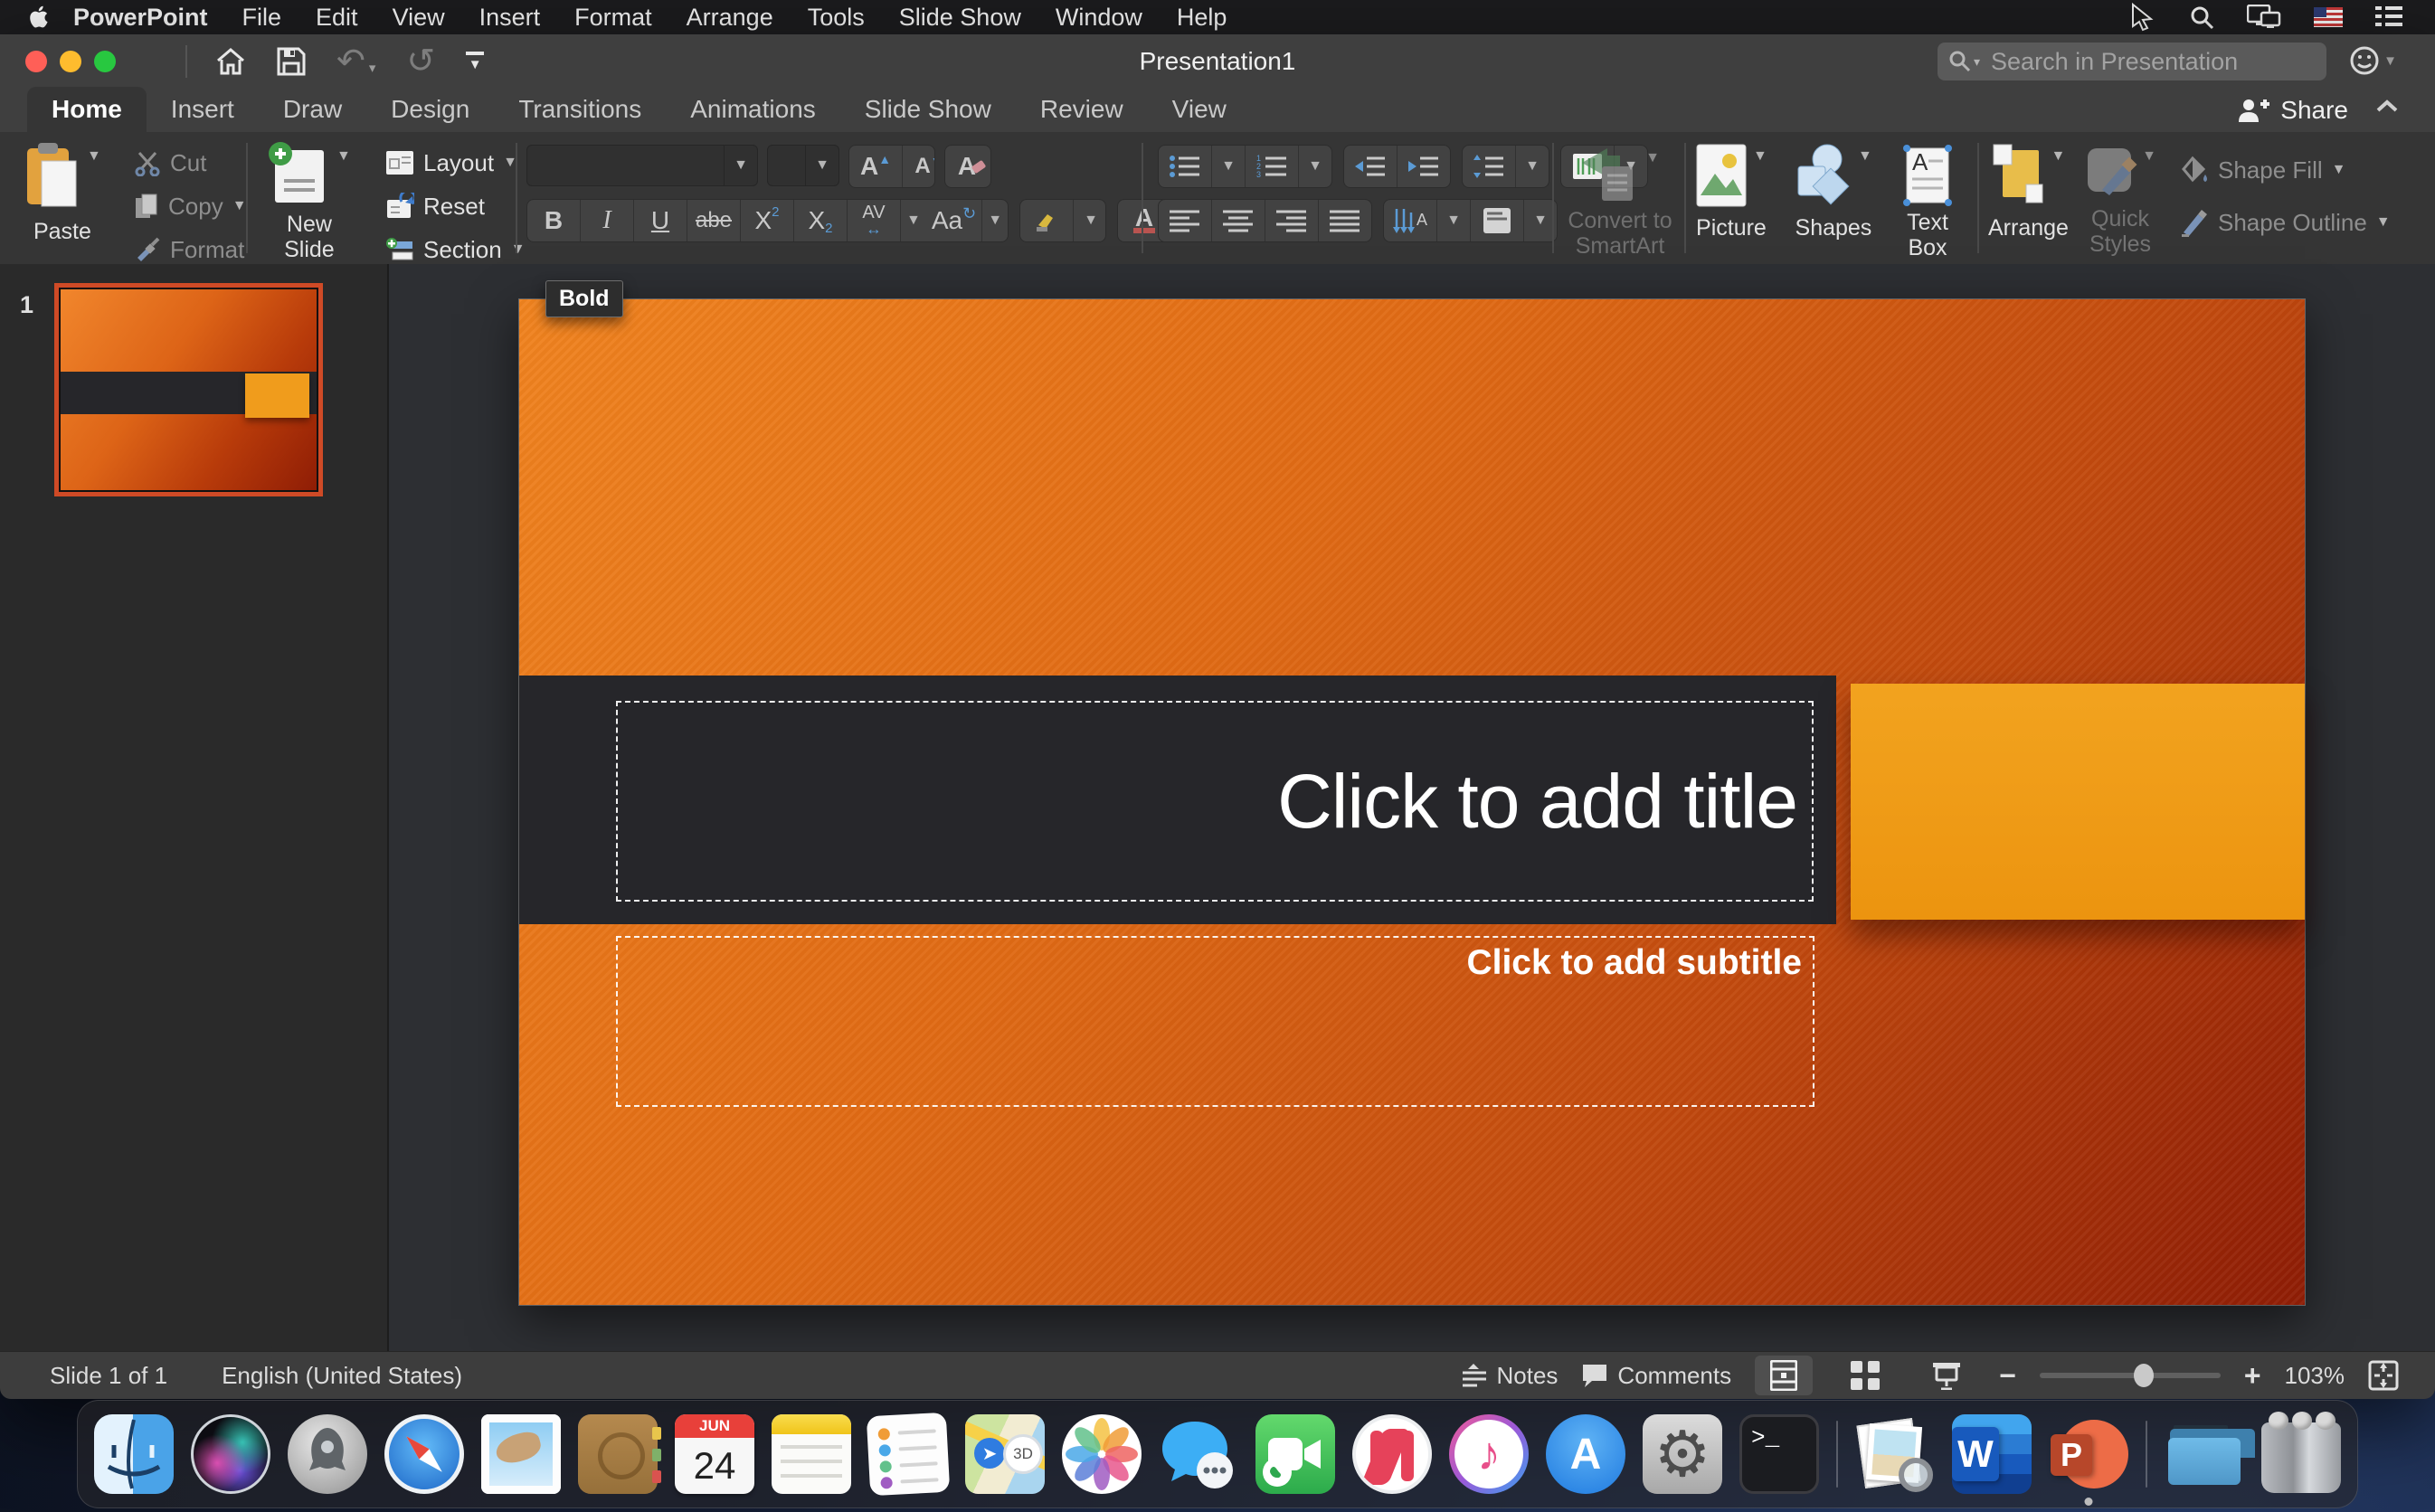 The height and width of the screenshot is (1512, 2435). Describe the element at coordinates (1532, 166) in the screenshot. I see `line-spacing-dropdown: ▼` at that location.